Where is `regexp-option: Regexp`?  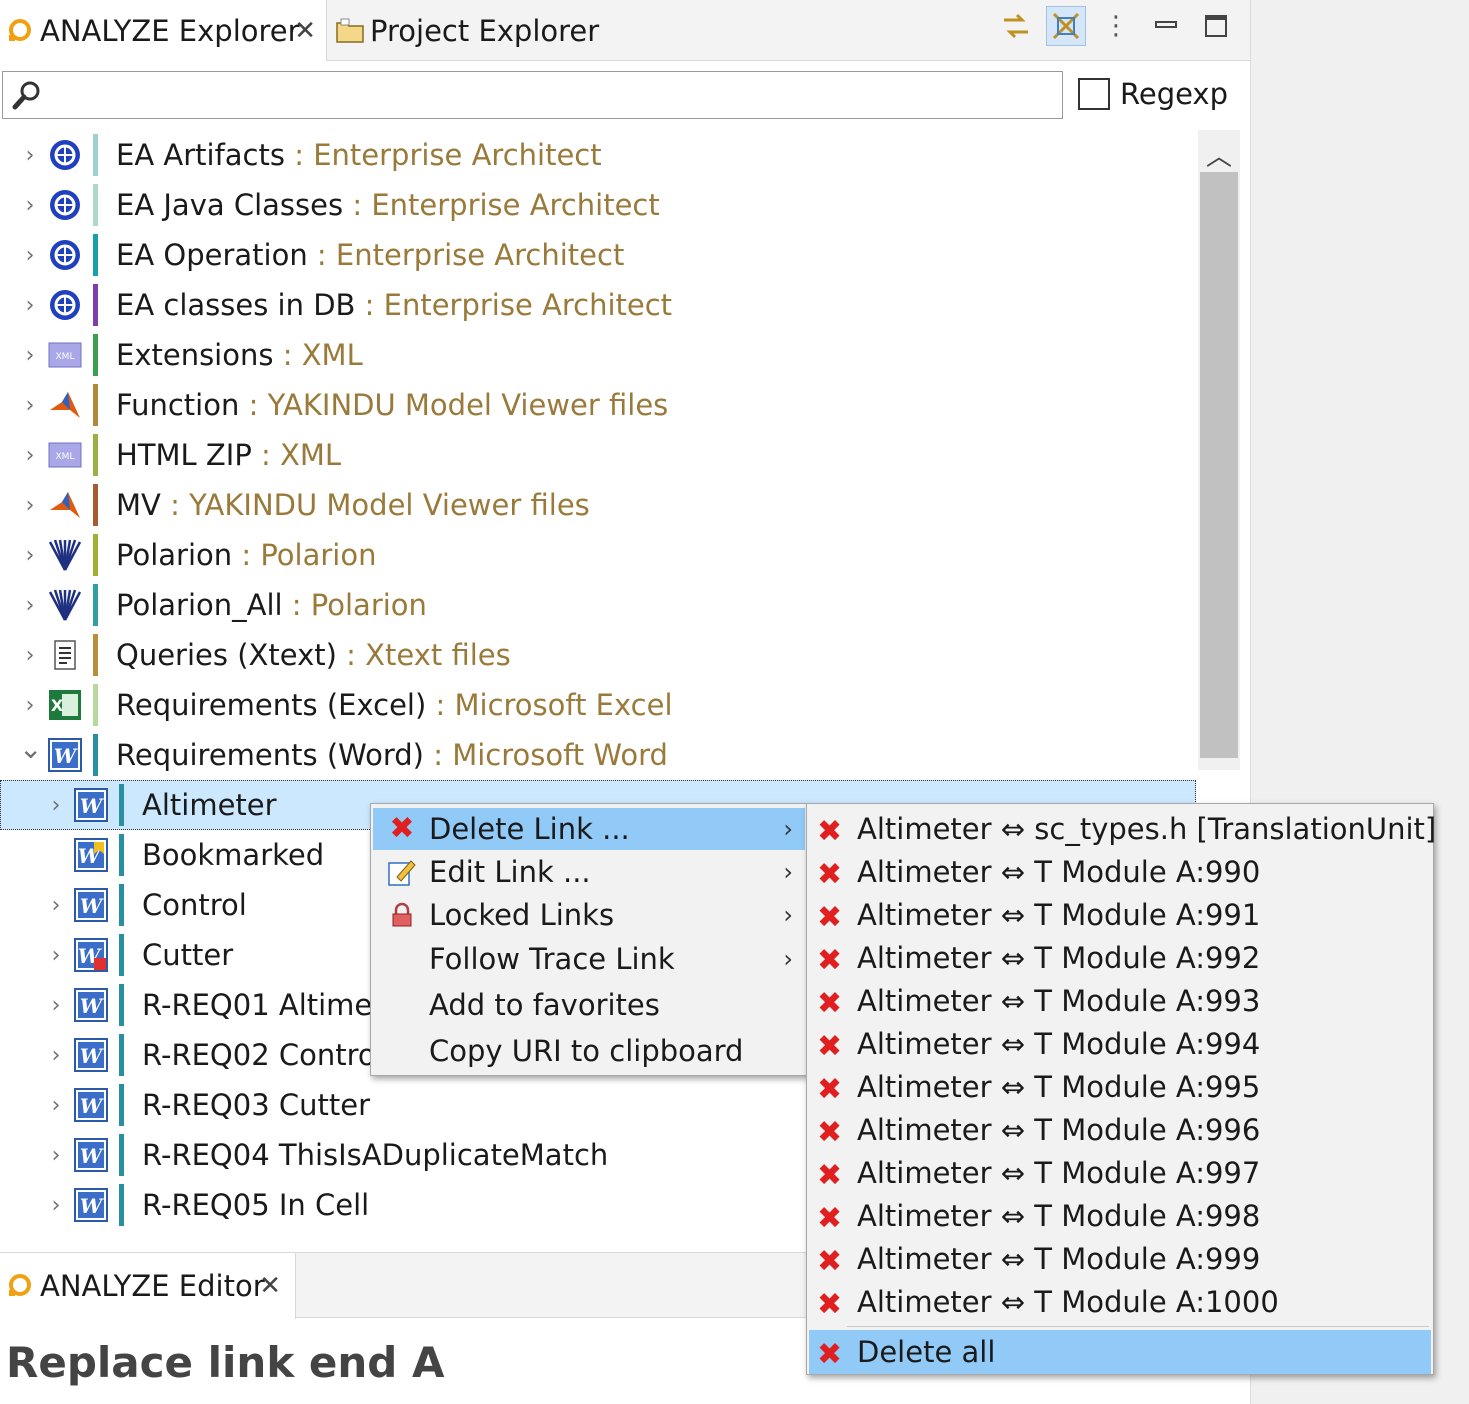
regexp-option: Regexp is located at coordinates (1153, 94).